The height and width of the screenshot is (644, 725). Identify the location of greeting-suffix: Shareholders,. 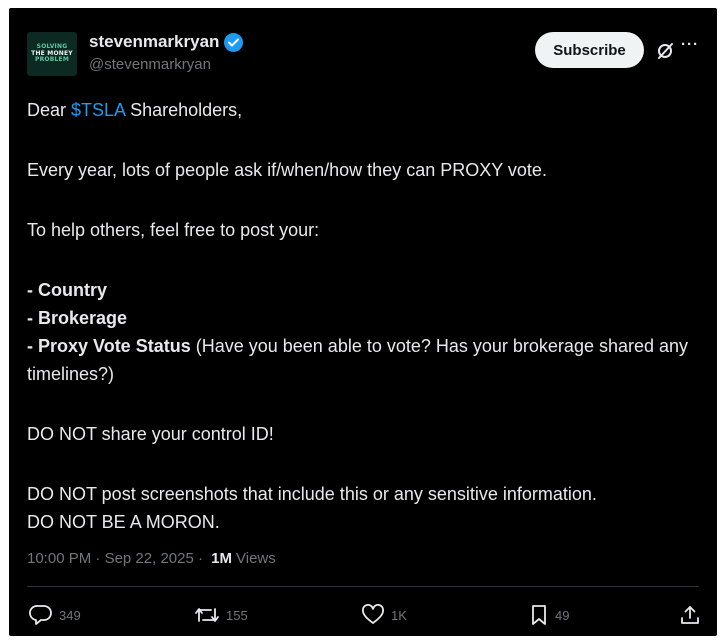
(184, 110).